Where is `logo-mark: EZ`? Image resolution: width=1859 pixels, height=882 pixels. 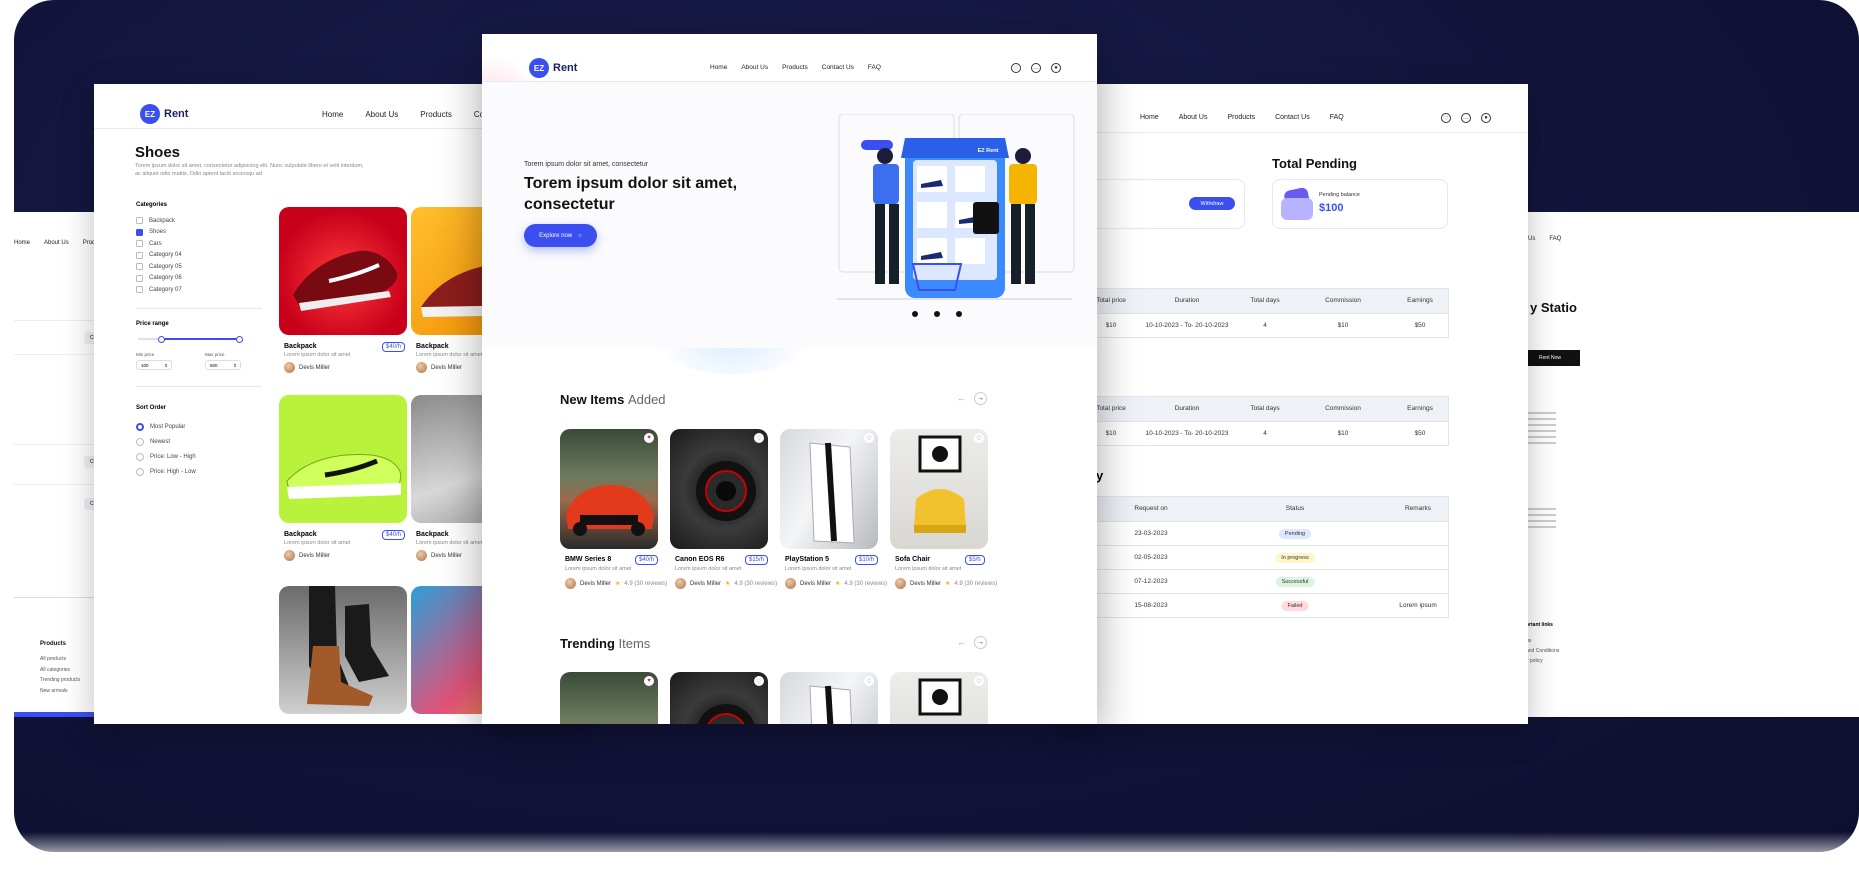
logo-mark: EZ is located at coordinates (150, 114).